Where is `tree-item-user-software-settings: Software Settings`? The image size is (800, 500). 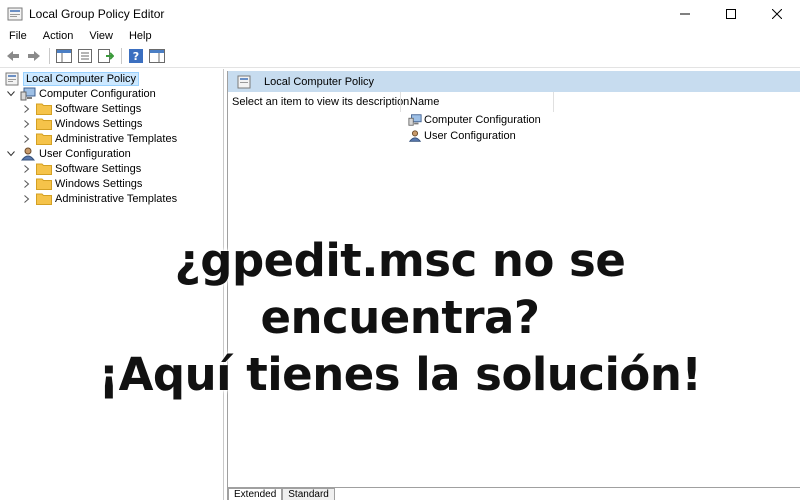 tree-item-user-software-settings: Software Settings is located at coordinates (81, 168).